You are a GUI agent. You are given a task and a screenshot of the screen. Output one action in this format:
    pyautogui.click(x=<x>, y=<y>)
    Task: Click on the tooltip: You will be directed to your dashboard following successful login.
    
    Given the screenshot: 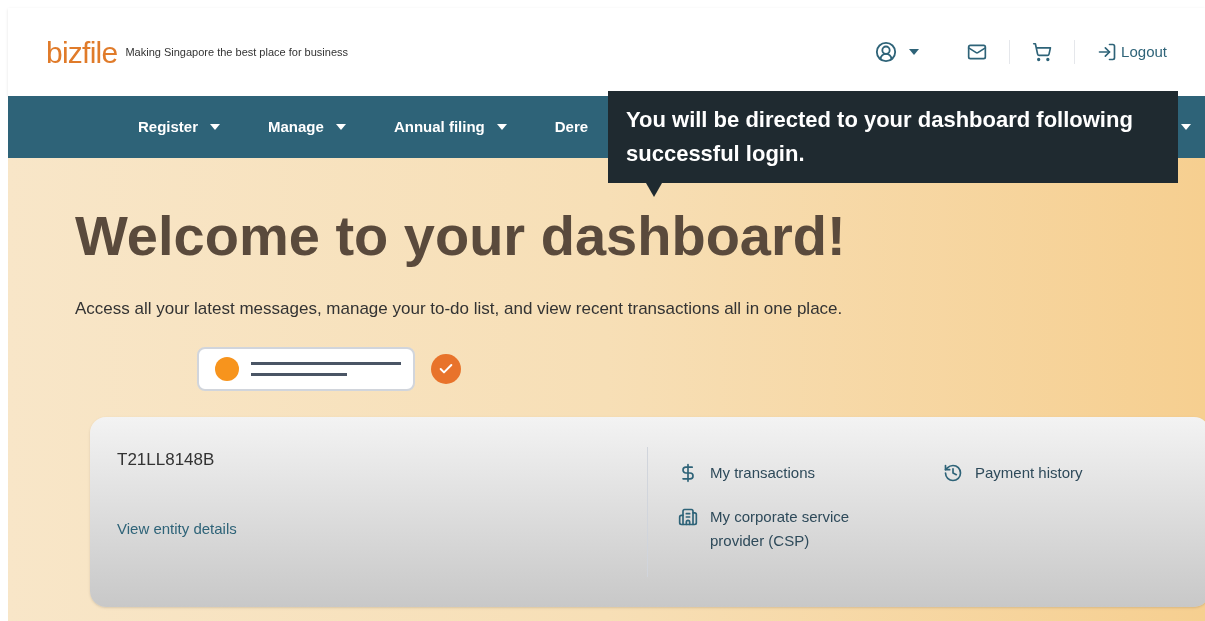 What is the action you would take?
    pyautogui.click(x=893, y=137)
    